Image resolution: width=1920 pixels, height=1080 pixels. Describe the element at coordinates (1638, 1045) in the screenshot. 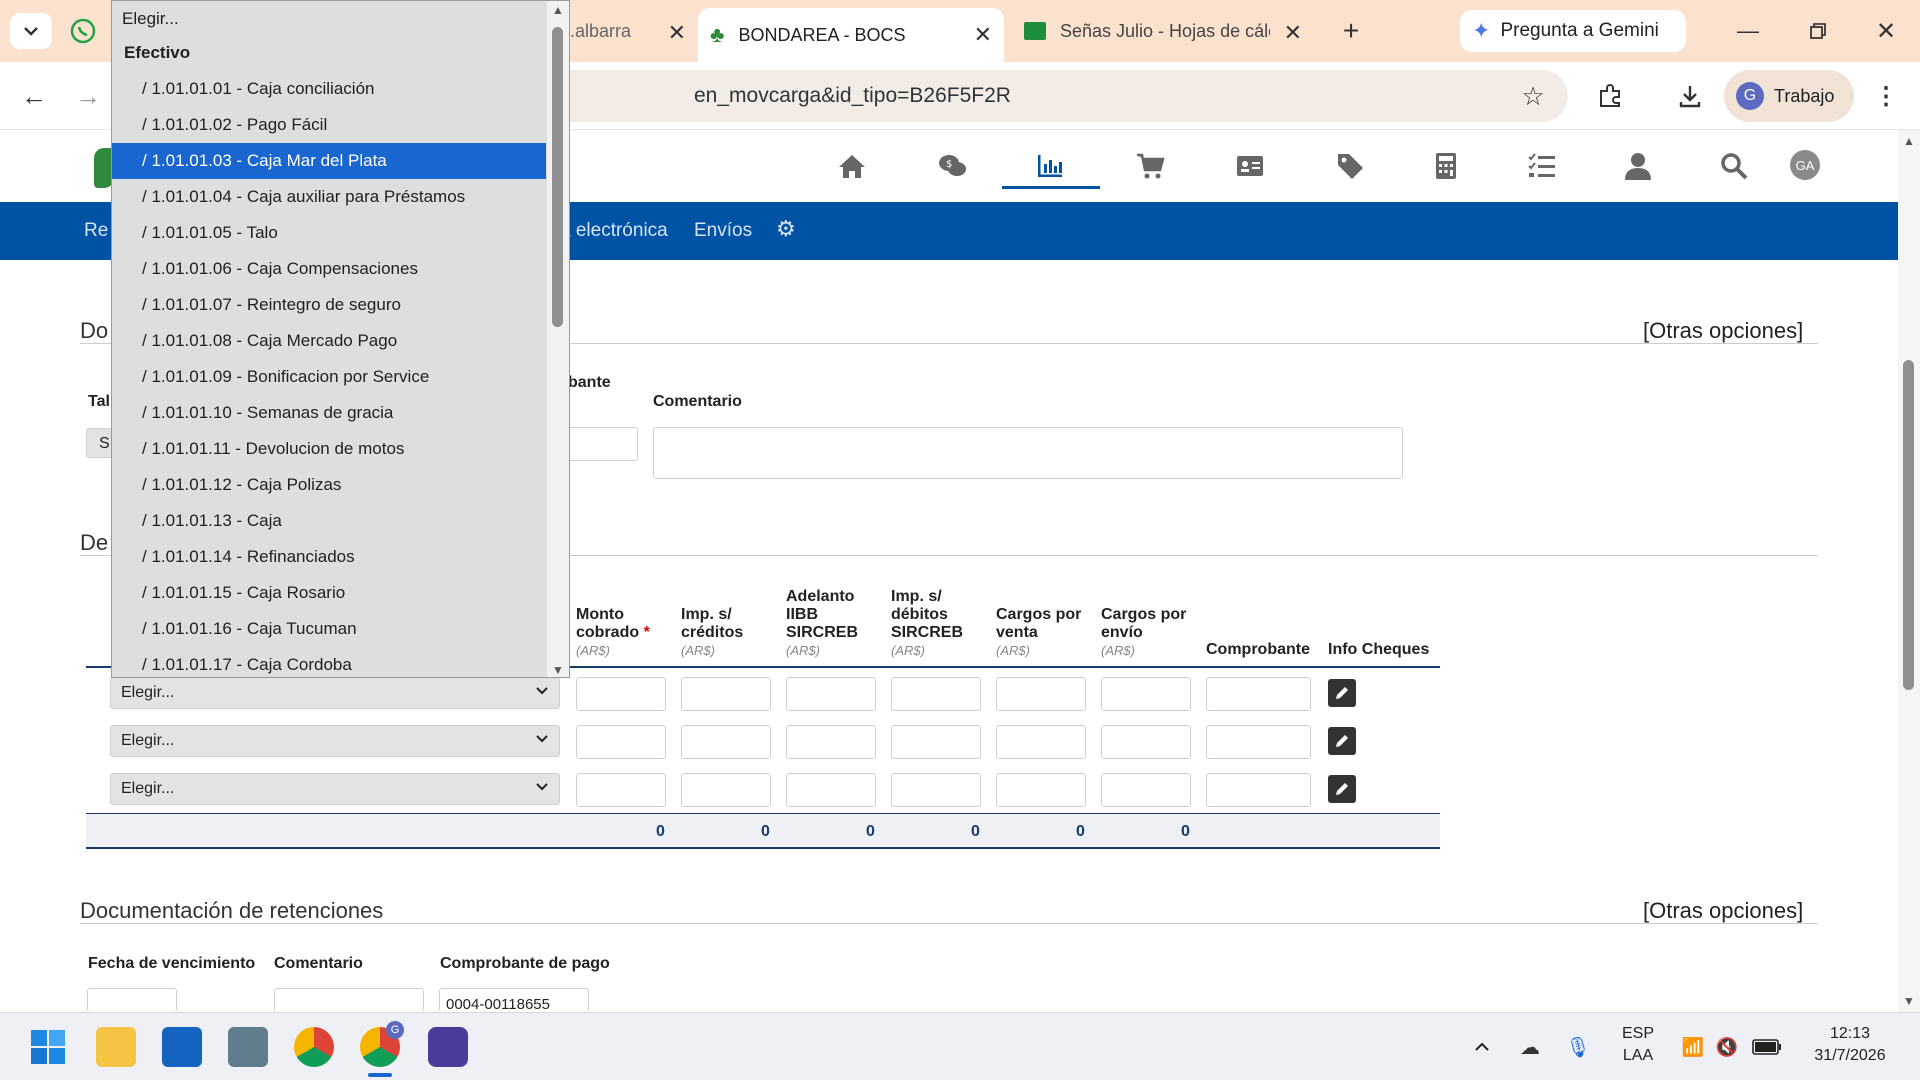

I see `language-indicator: ESP LAA` at that location.